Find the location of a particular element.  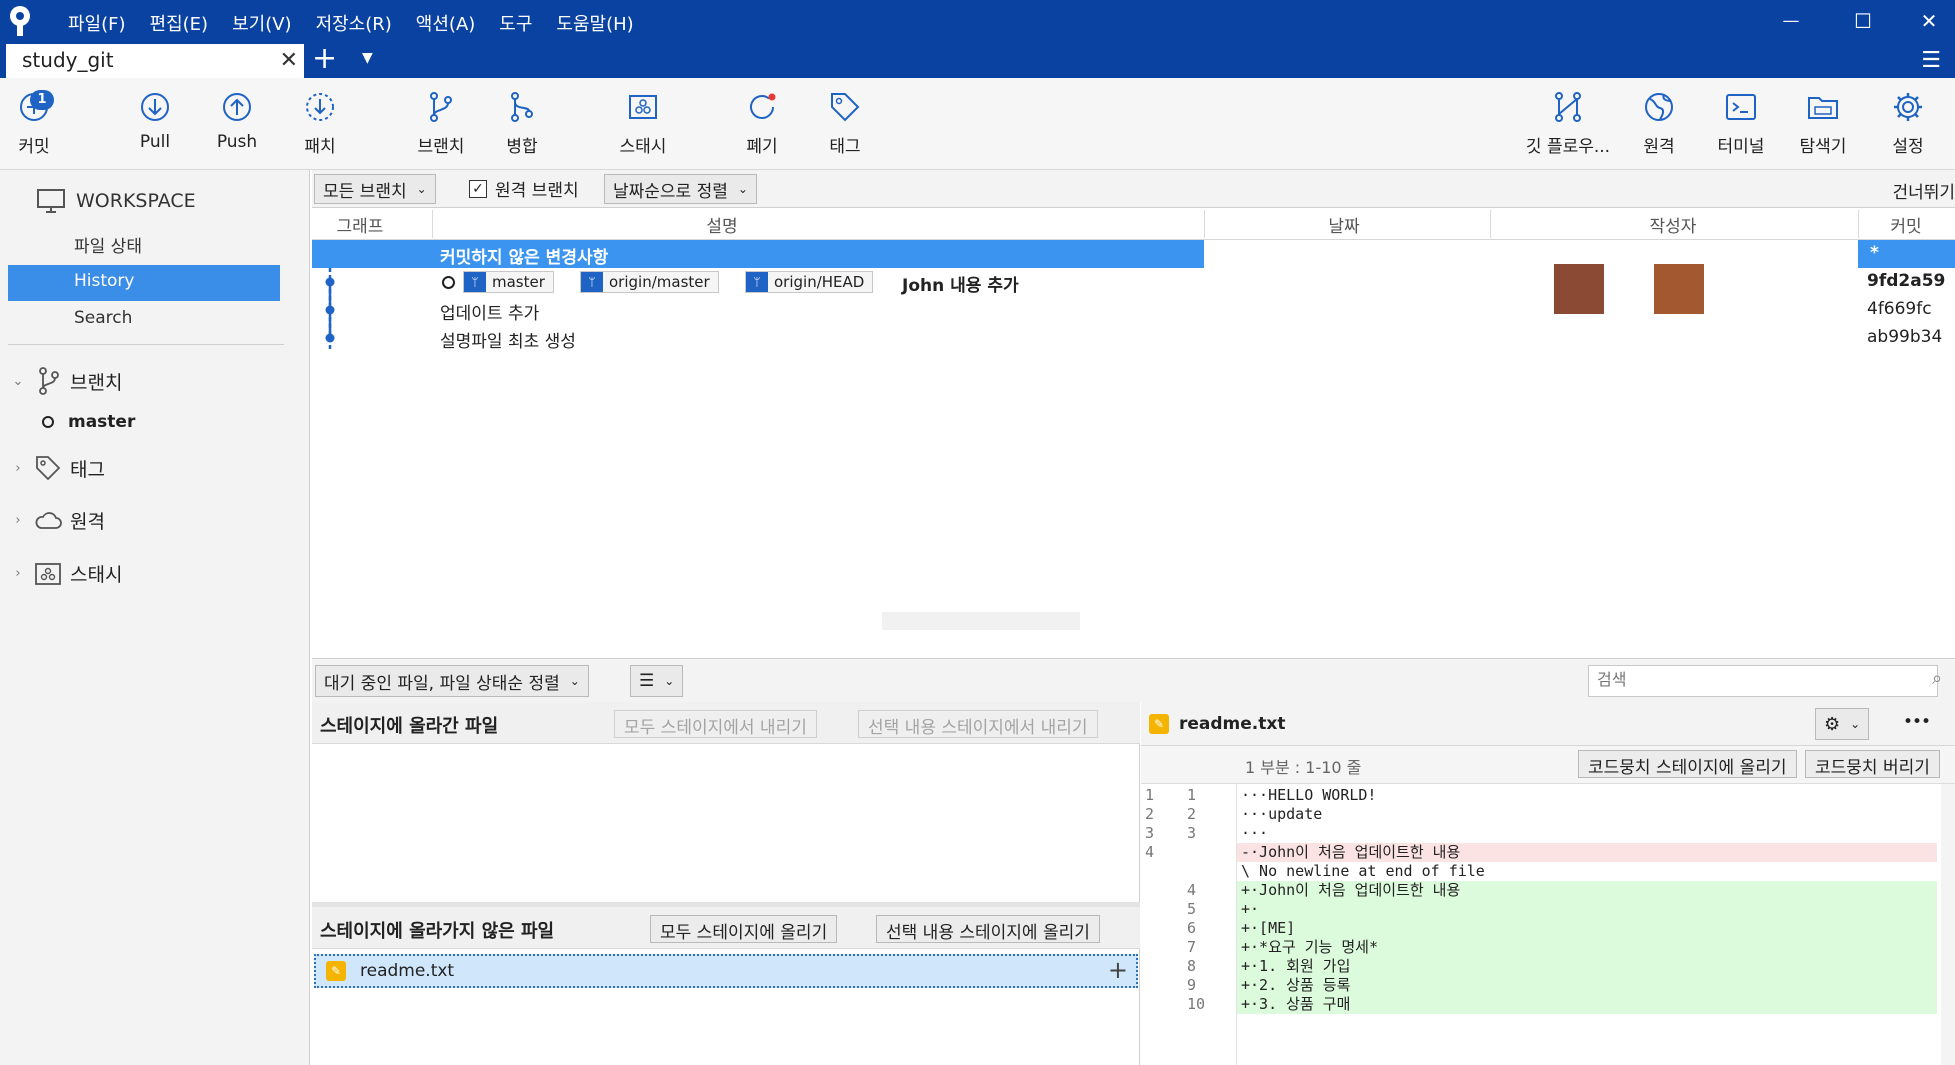

hamburger-menu-icon: ☰ is located at coordinates (1931, 60).